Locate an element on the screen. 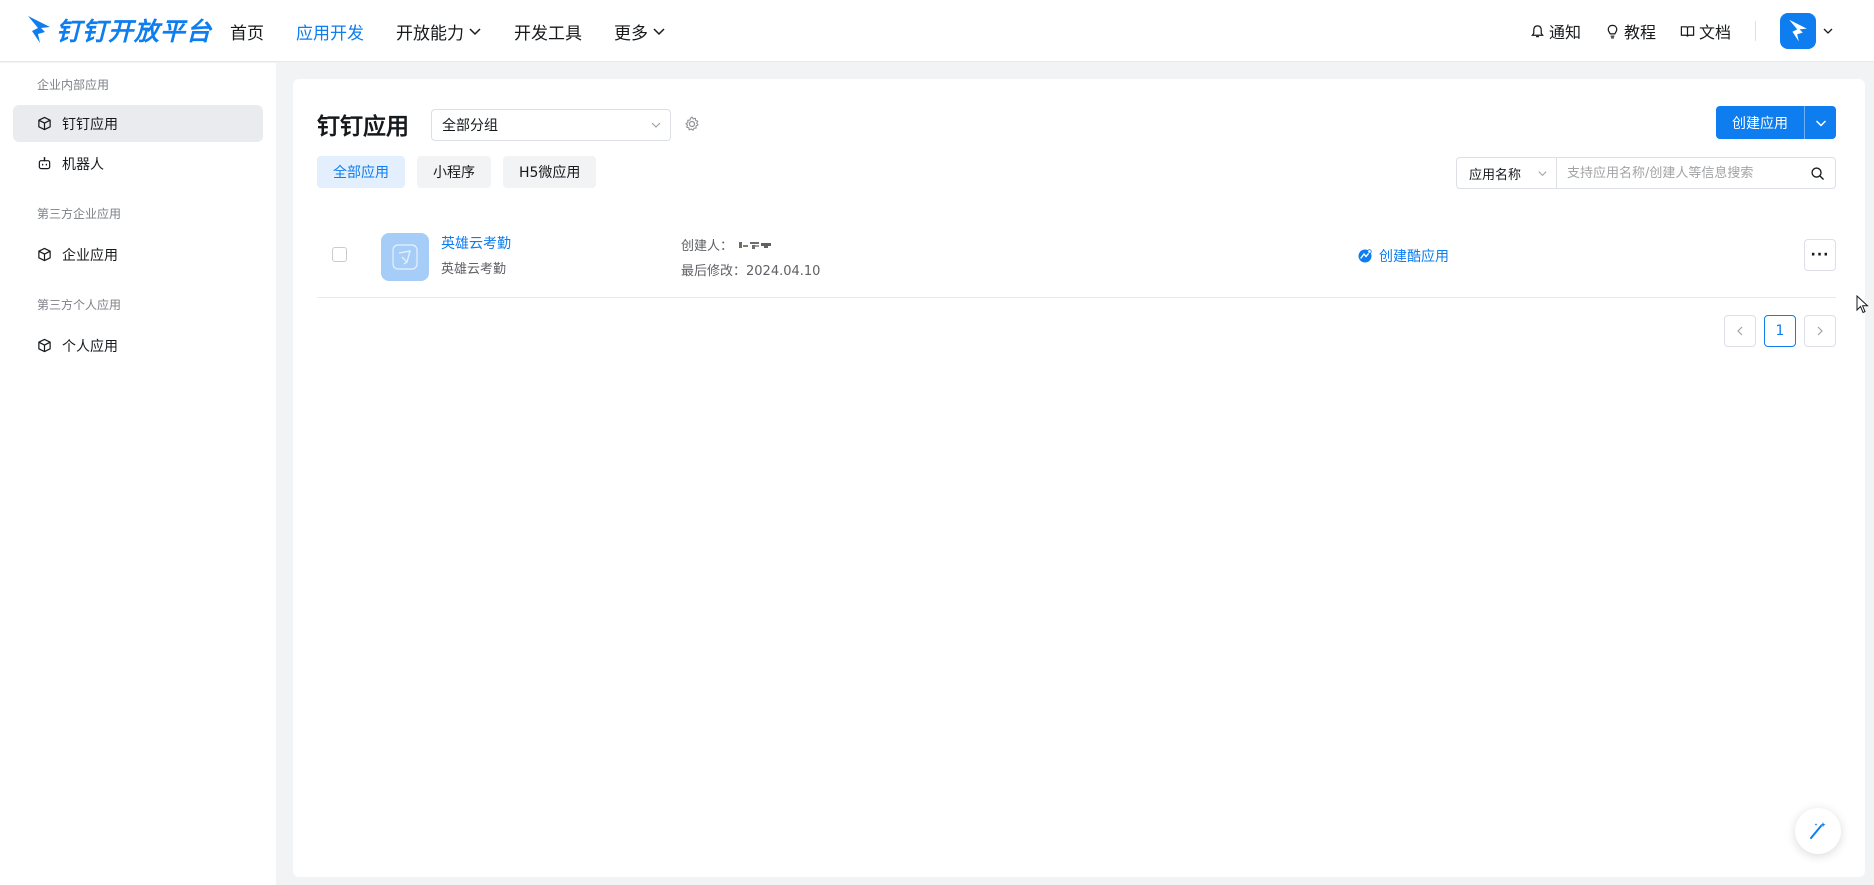  pagination: 1 is located at coordinates (1776, 331).